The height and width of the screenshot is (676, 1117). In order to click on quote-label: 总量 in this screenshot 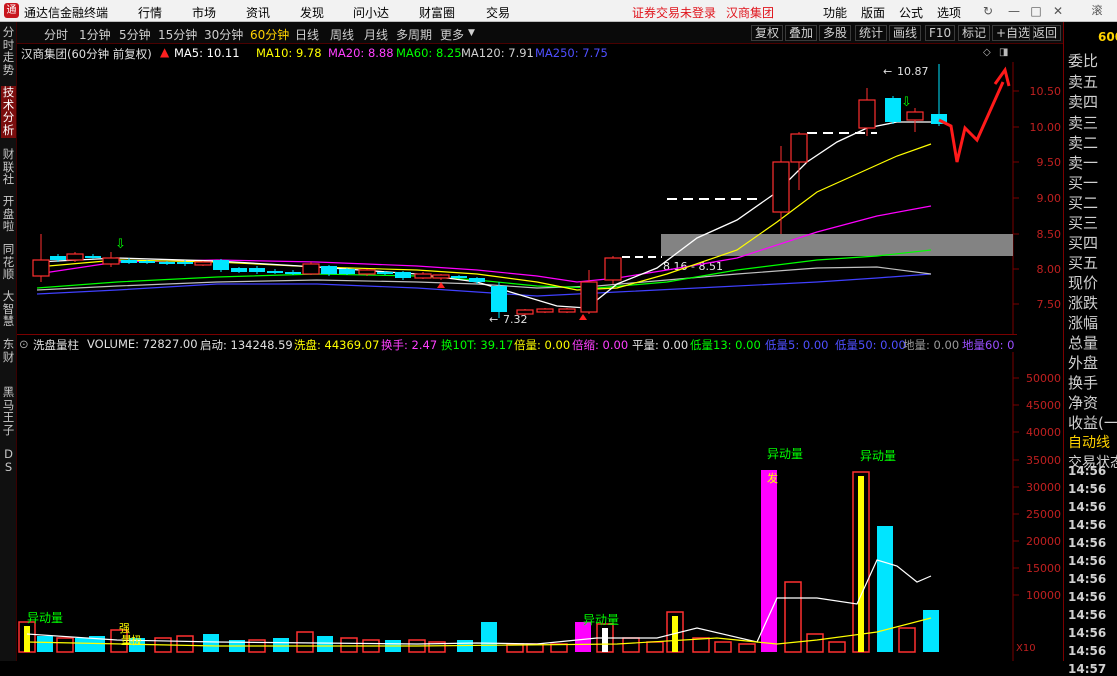, I will do `click(1083, 343)`.